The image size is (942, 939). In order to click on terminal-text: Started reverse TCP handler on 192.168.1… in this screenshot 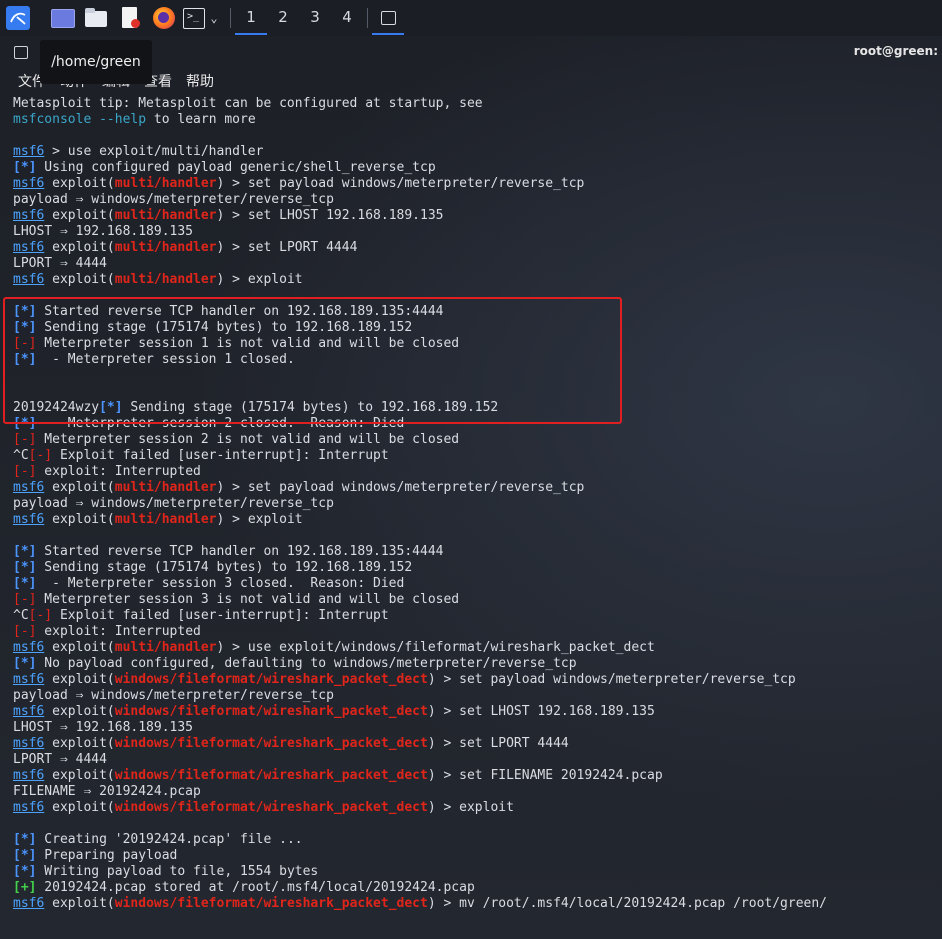, I will do `click(240, 551)`.